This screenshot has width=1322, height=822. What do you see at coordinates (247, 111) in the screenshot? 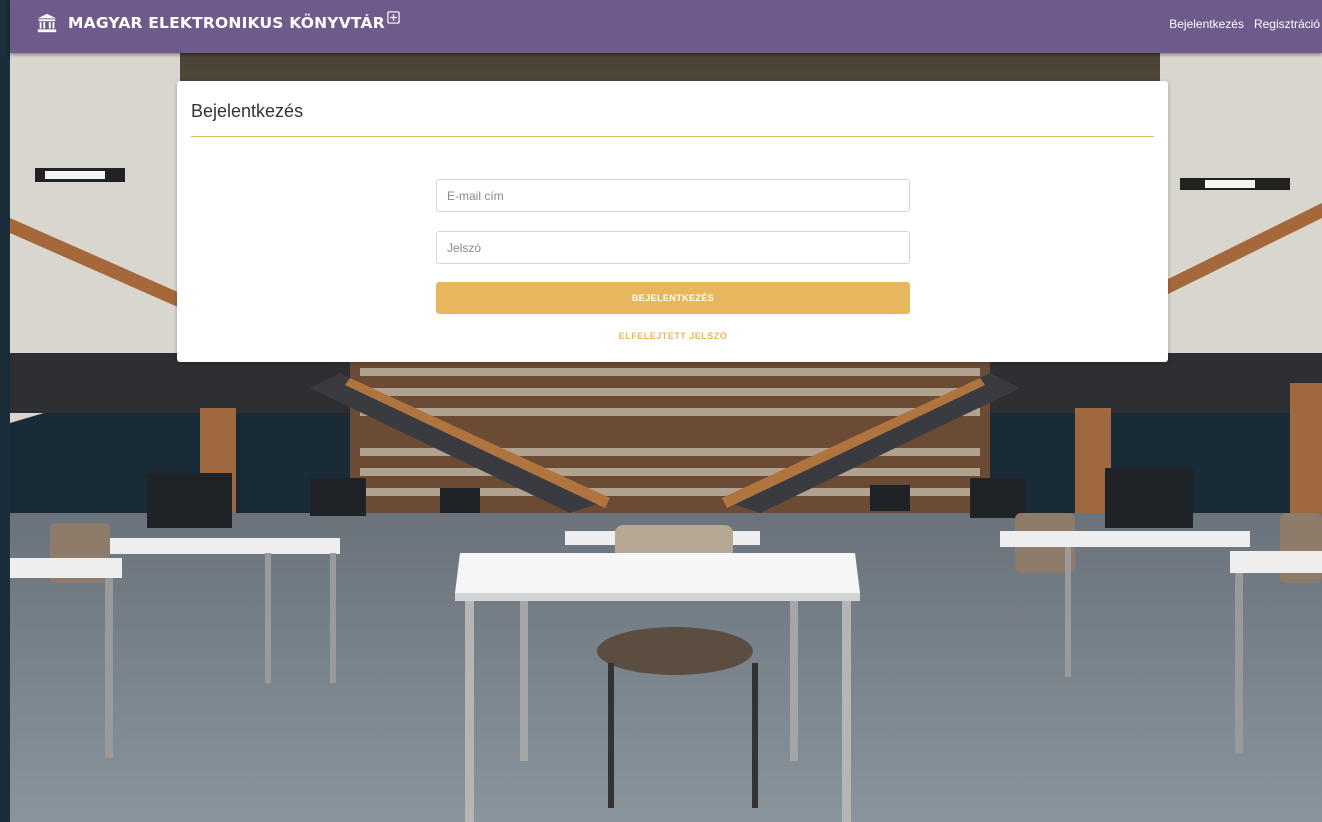
I see `login-title: Bejelentkezés` at bounding box center [247, 111].